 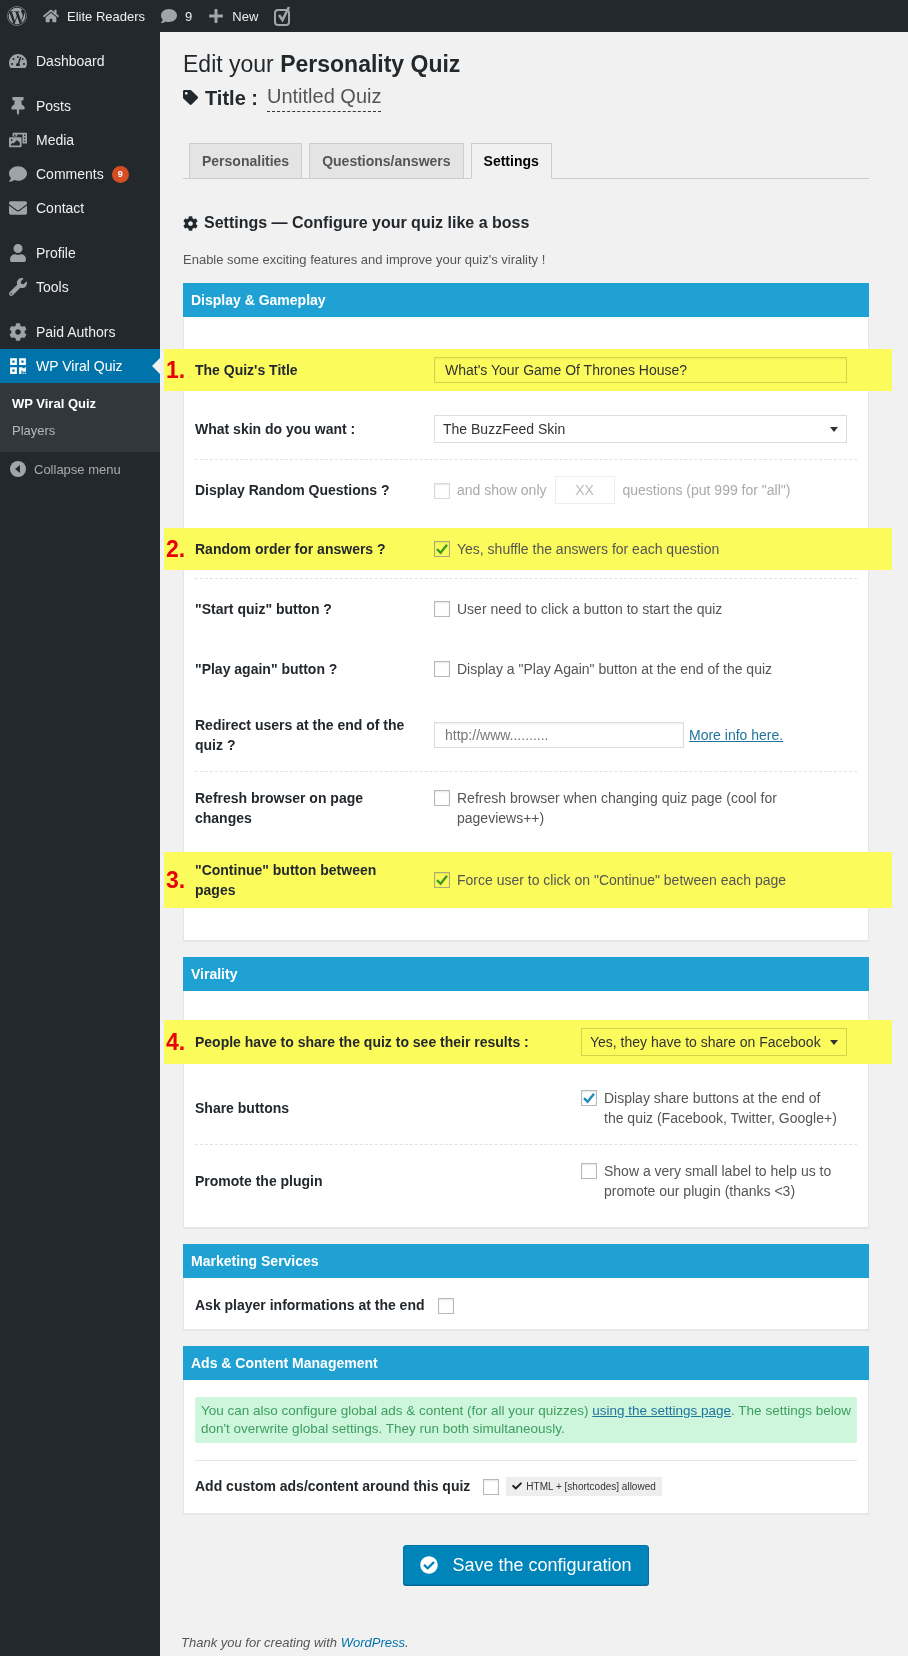 What do you see at coordinates (259, 1181) in the screenshot?
I see `field-label: Promote the plugin` at bounding box center [259, 1181].